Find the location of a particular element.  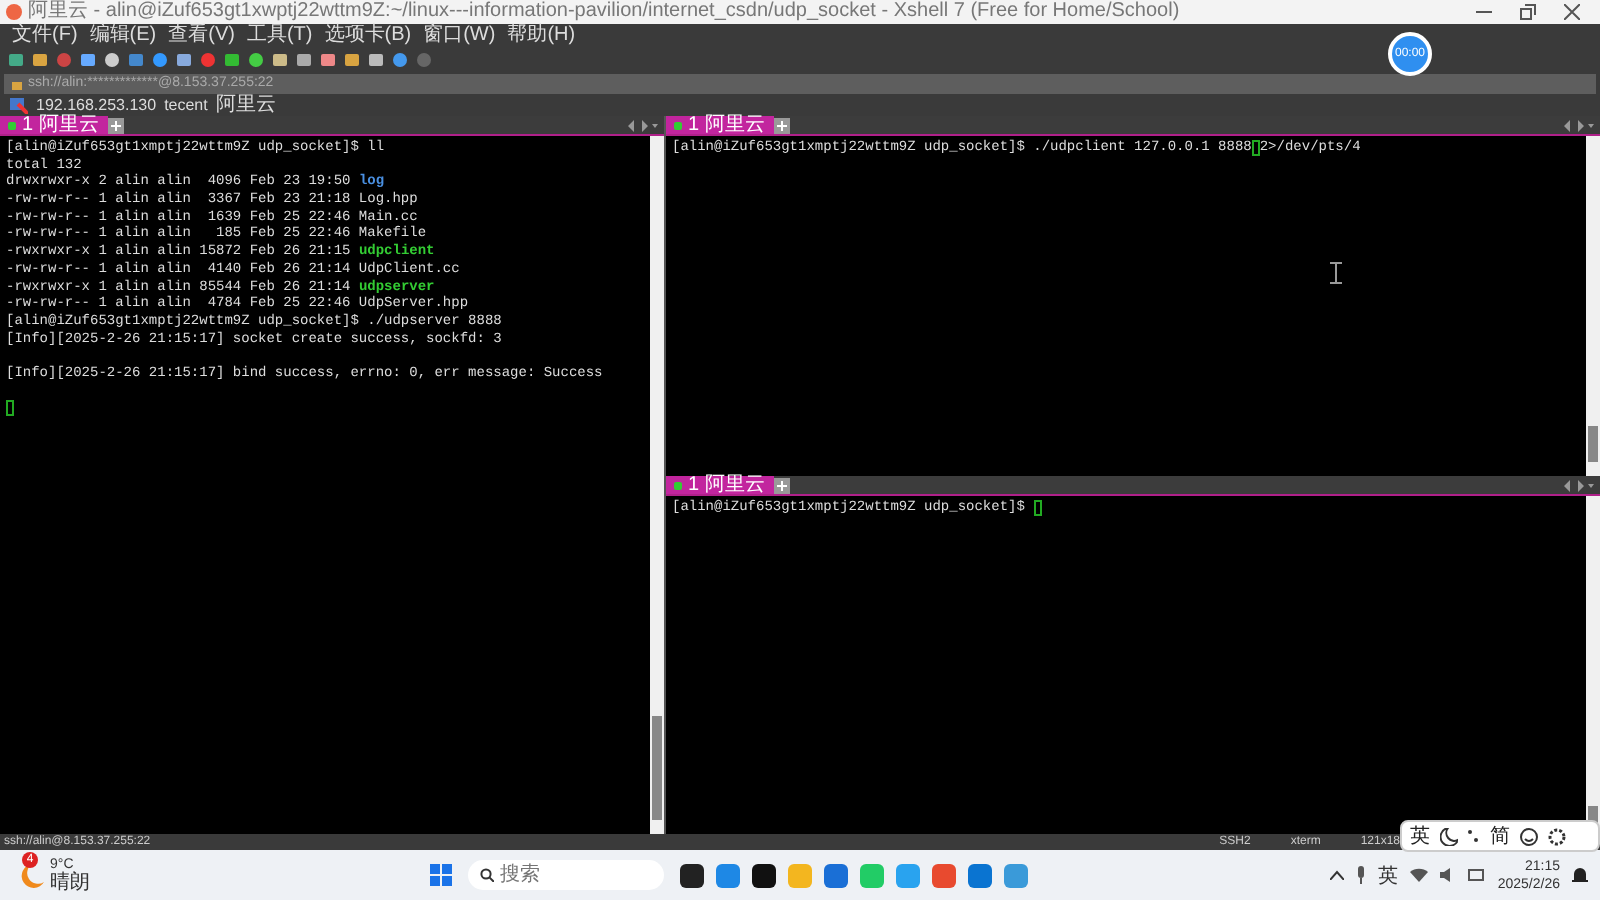

menu-item: 查看(V) is located at coordinates (201, 36).